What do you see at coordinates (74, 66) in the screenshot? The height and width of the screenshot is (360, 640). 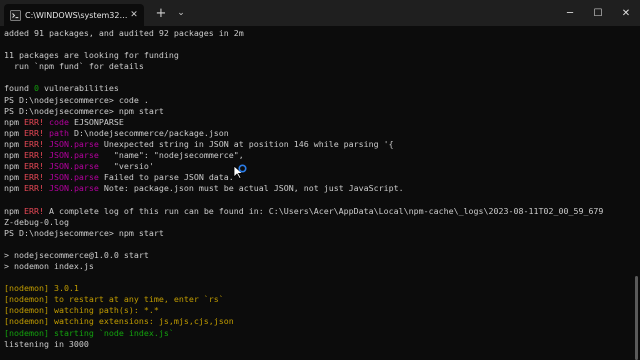 I see `terminal-text: run `npm fund` for details` at bounding box center [74, 66].